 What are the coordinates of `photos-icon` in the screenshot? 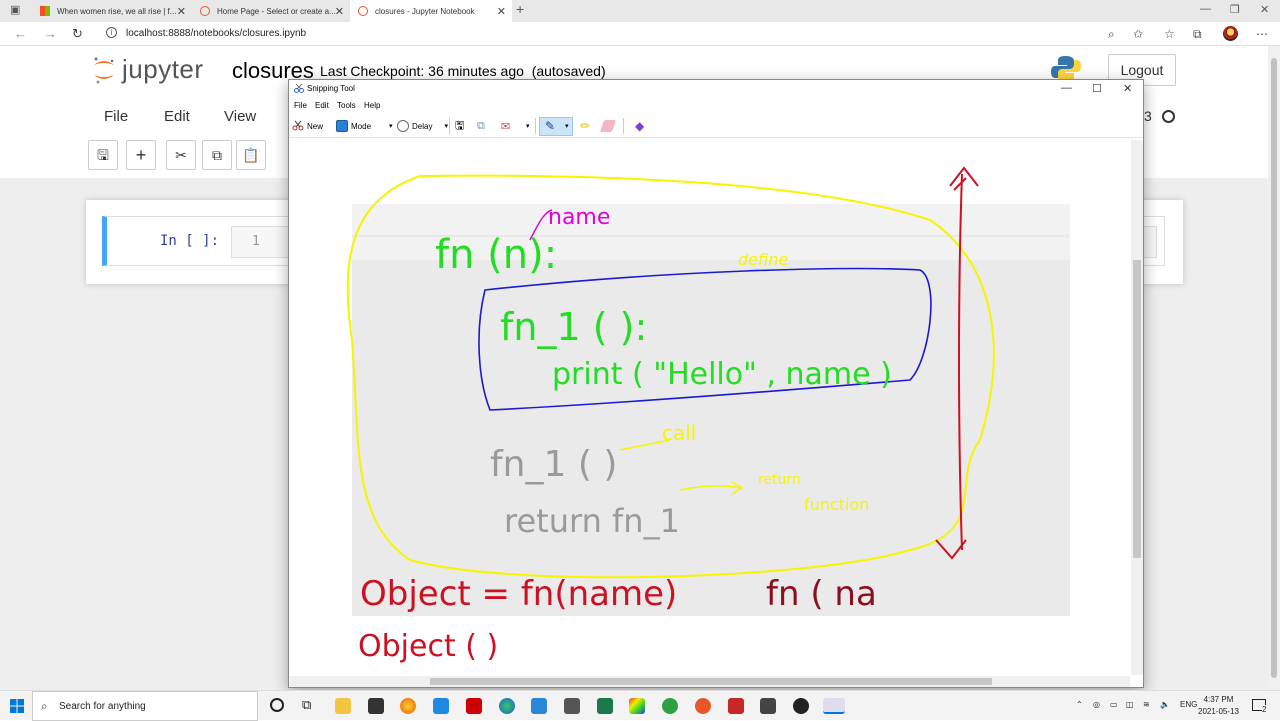 It's located at (572, 706).